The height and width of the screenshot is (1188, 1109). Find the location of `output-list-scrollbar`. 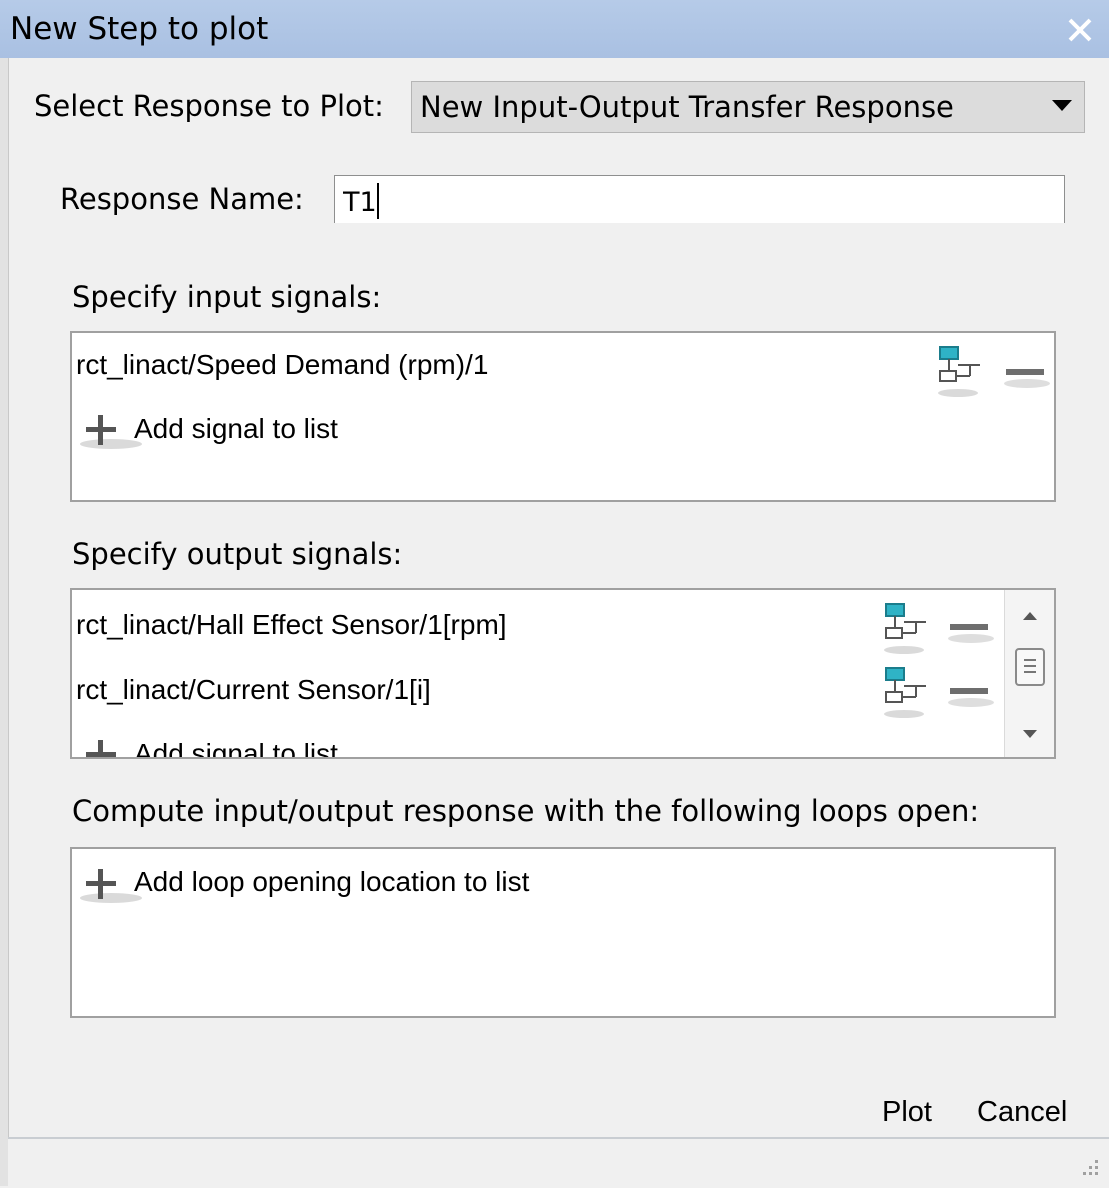

output-list-scrollbar is located at coordinates (1029, 673).